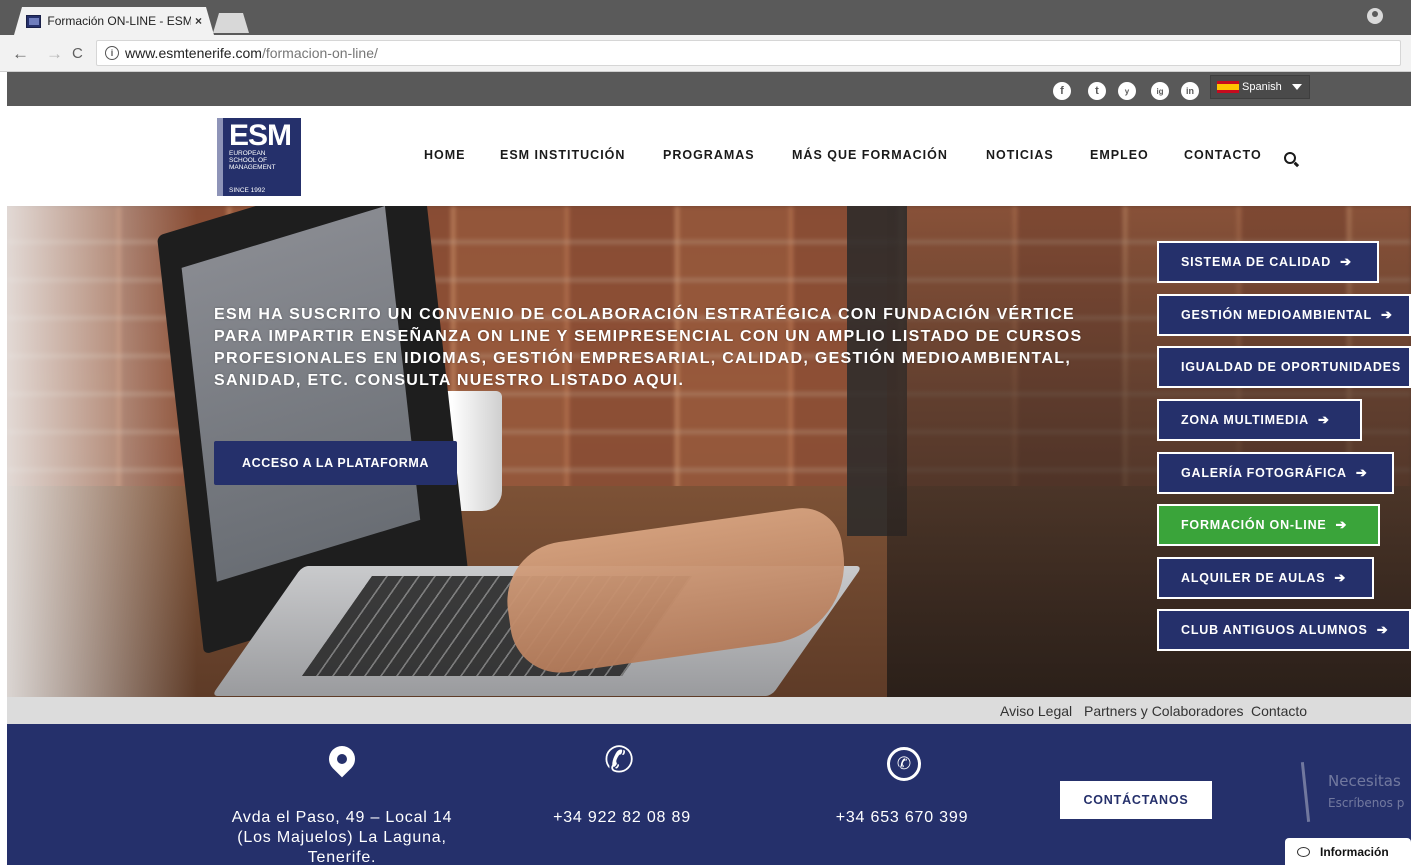 Image resolution: width=1411 pixels, height=865 pixels. What do you see at coordinates (1020, 156) in the screenshot?
I see `nav-noticias: NOTICIAS` at bounding box center [1020, 156].